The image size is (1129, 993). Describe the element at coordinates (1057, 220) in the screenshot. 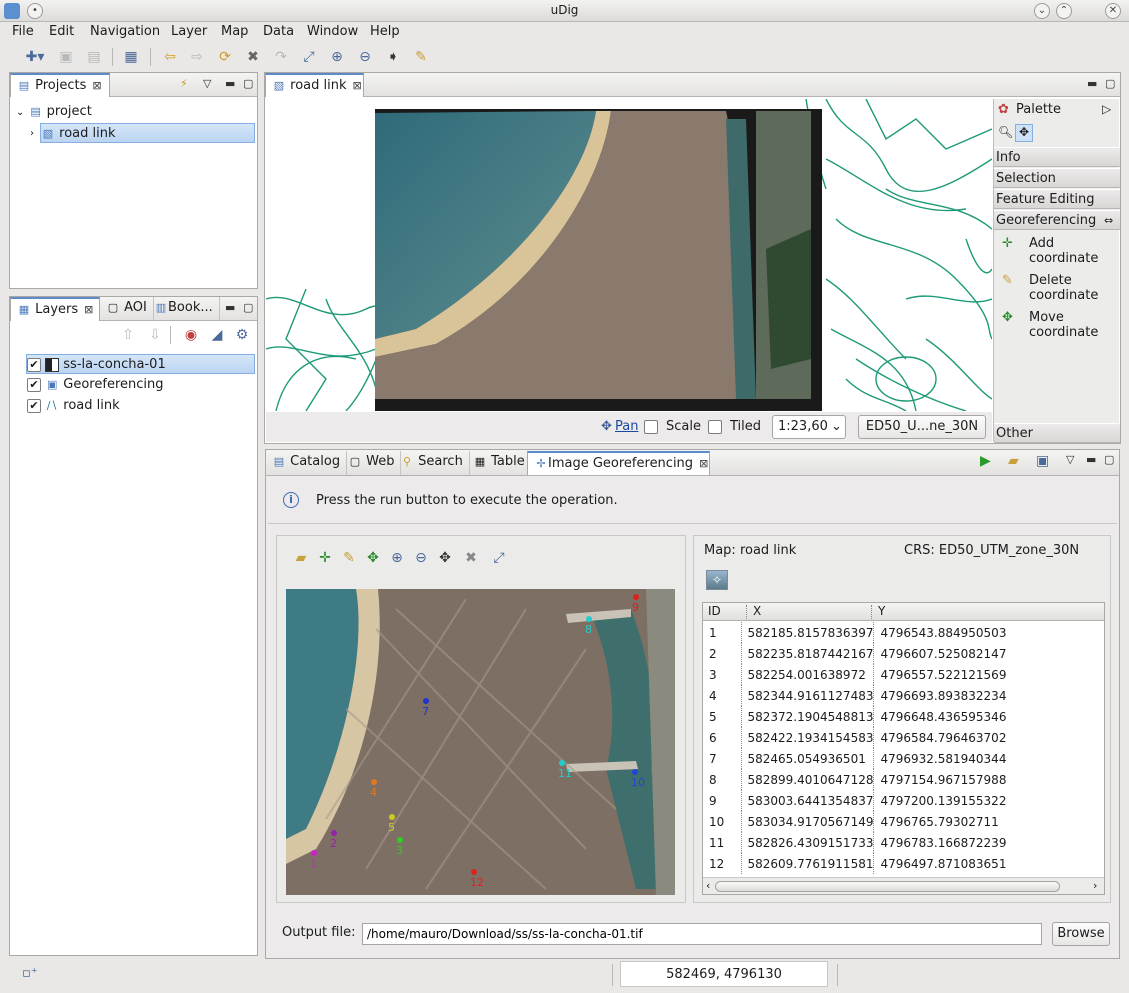

I see `palette-section-georeferencing: Georeferencing ⇔` at that location.